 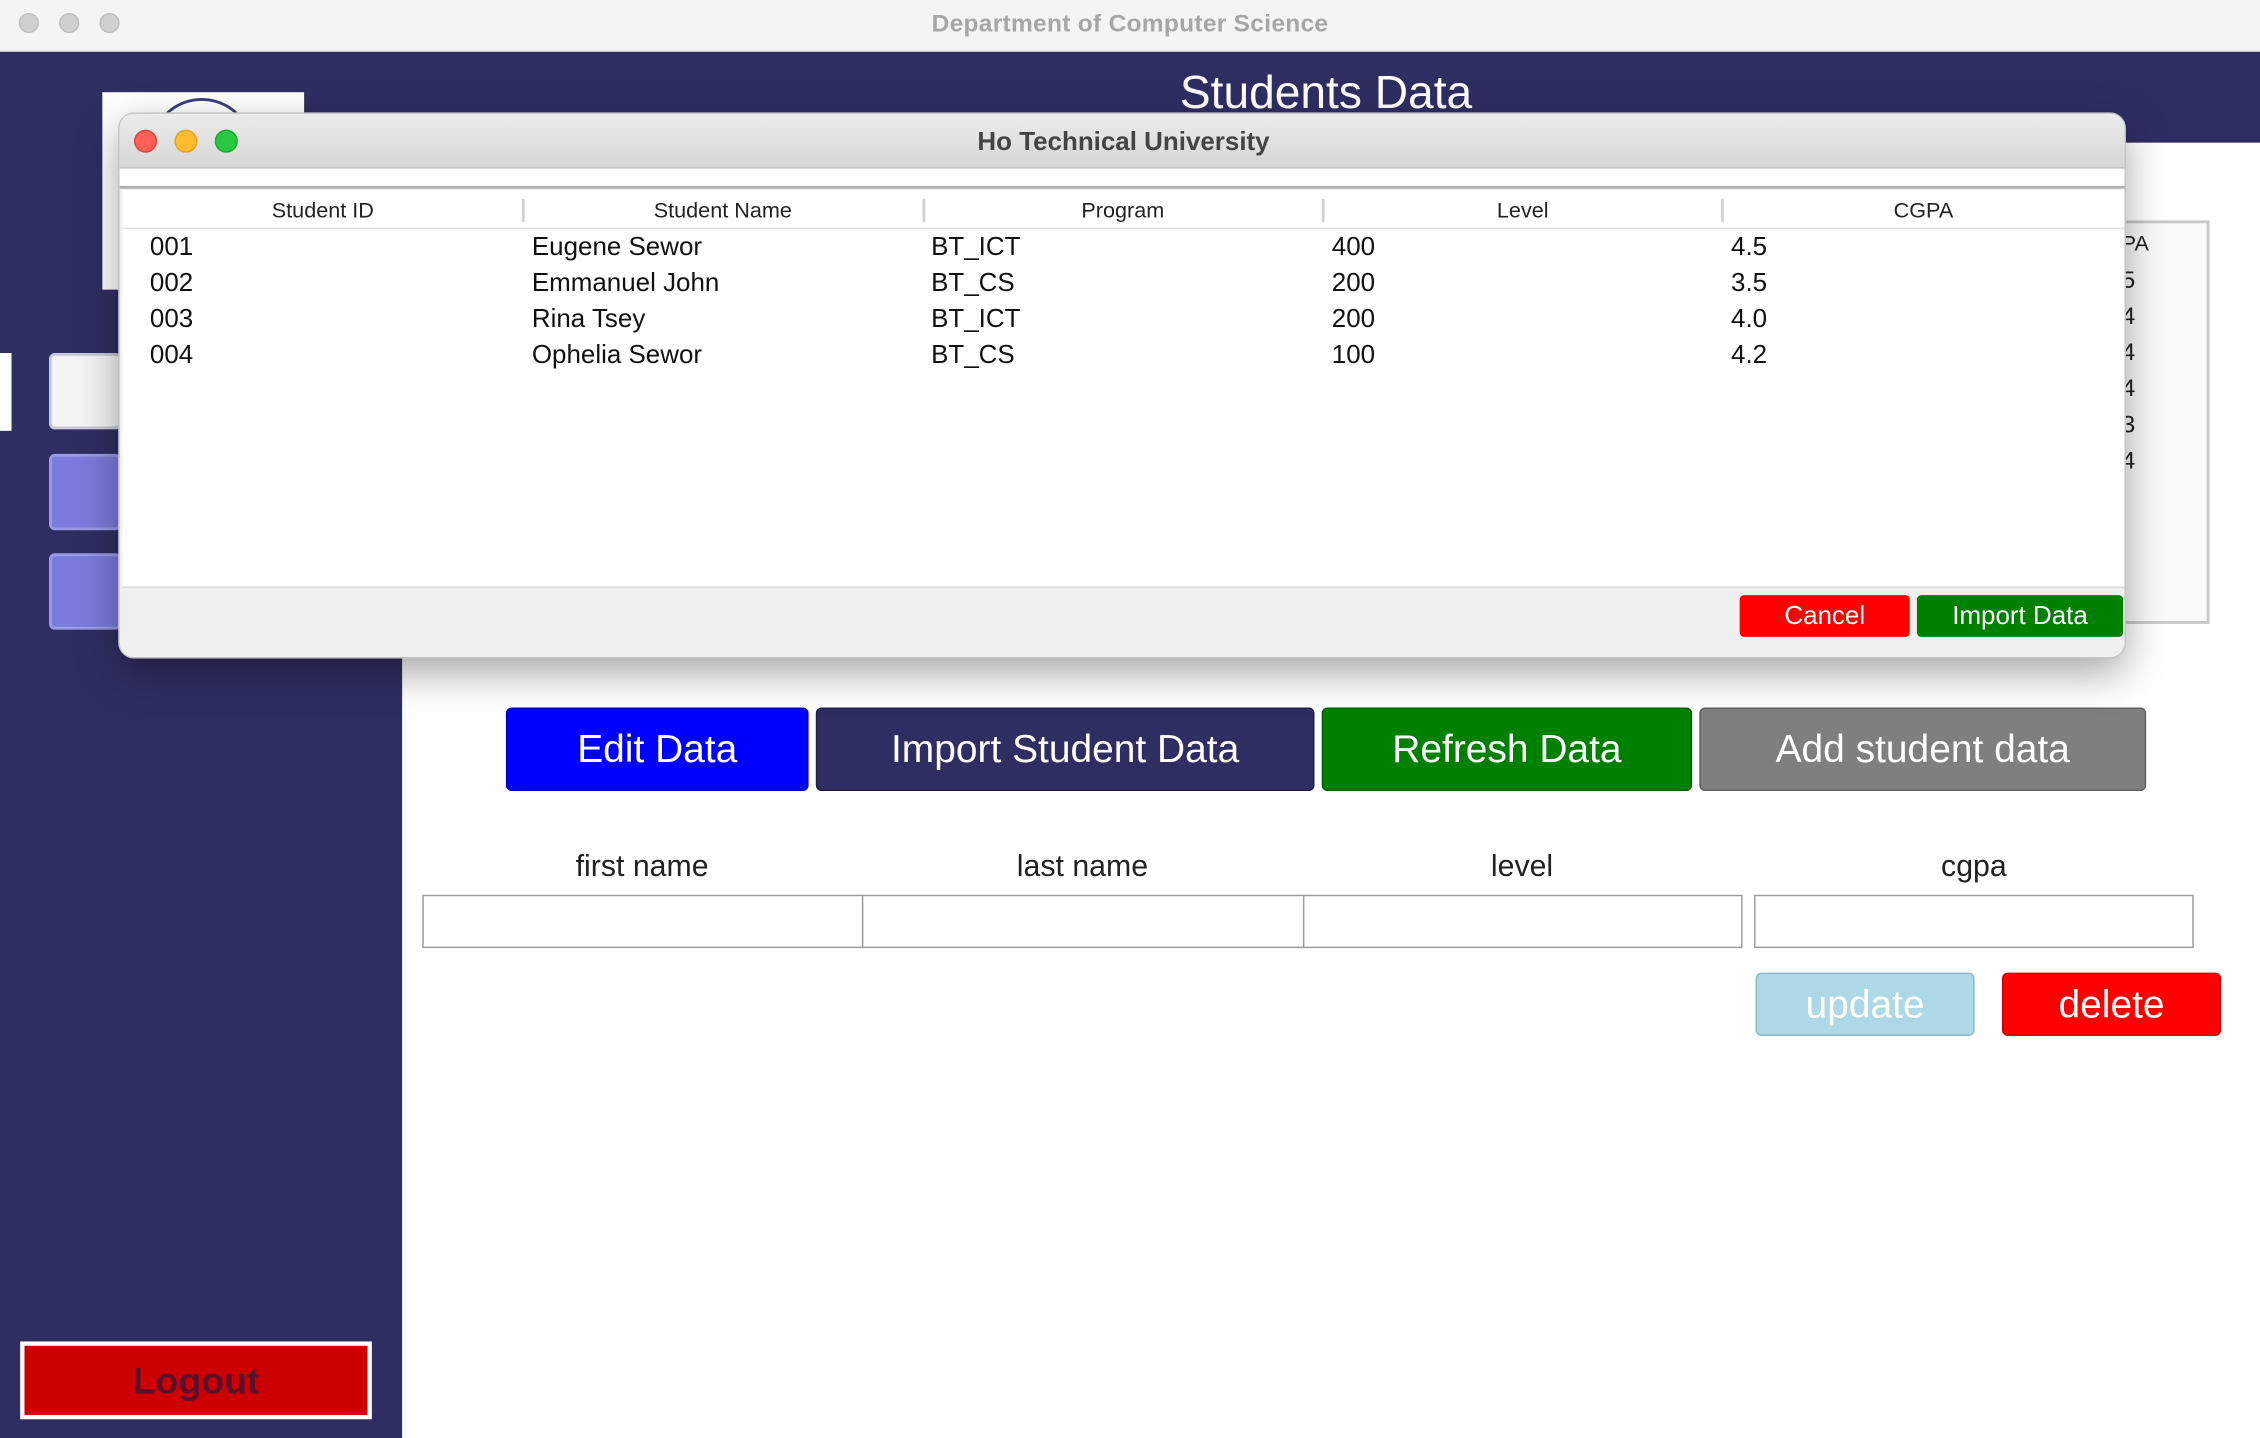 What do you see at coordinates (6, 392) in the screenshot?
I see `active-nav-marker` at bounding box center [6, 392].